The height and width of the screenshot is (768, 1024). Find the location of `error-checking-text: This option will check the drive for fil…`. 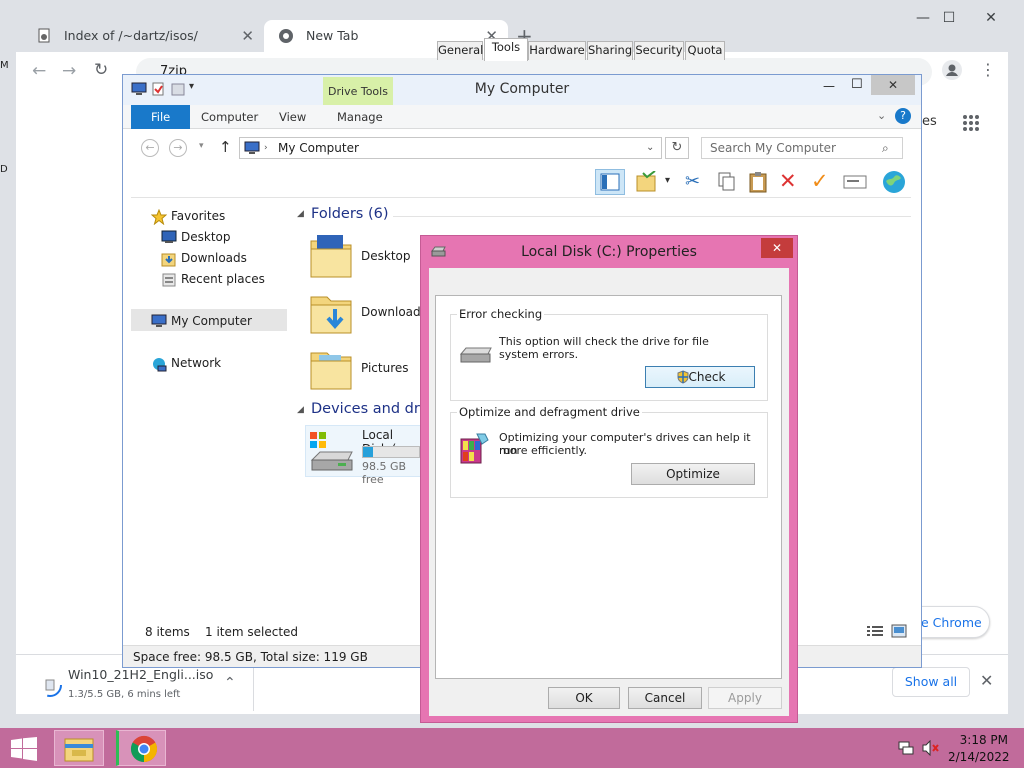

error-checking-text: This option will check the drive for fil… is located at coordinates (604, 341).